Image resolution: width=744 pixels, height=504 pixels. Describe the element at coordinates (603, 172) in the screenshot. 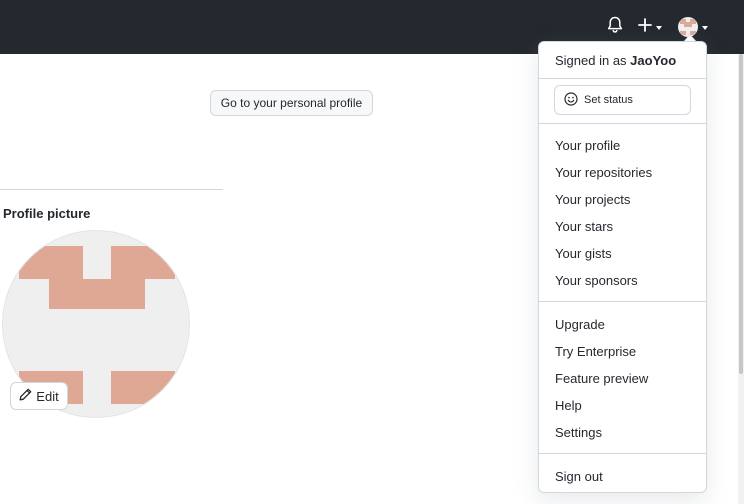

I see `menu-item-your-repositories: Your repositories` at that location.